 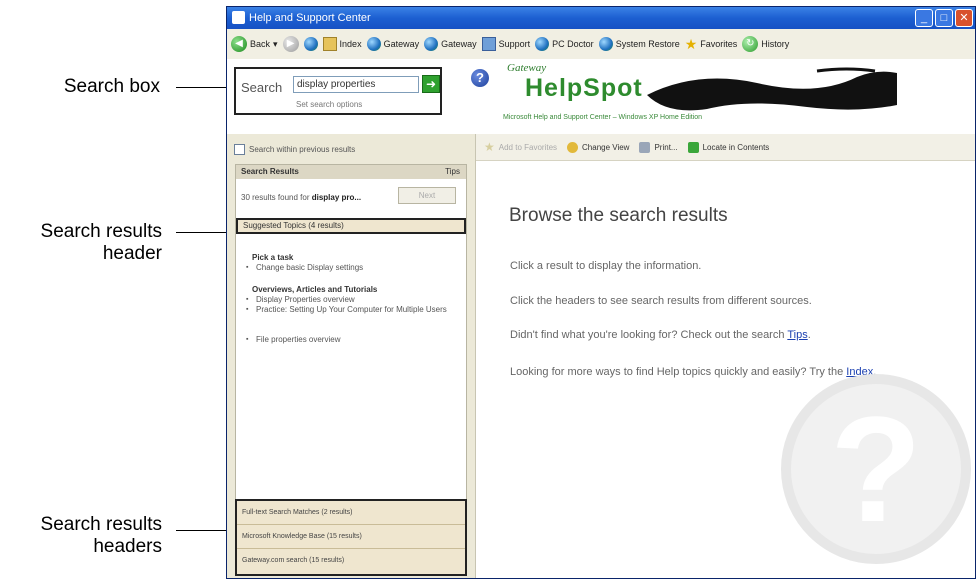 What do you see at coordinates (351, 226) in the screenshot?
I see `suggested-topics-header: Suggested Topics (4 results)` at bounding box center [351, 226].